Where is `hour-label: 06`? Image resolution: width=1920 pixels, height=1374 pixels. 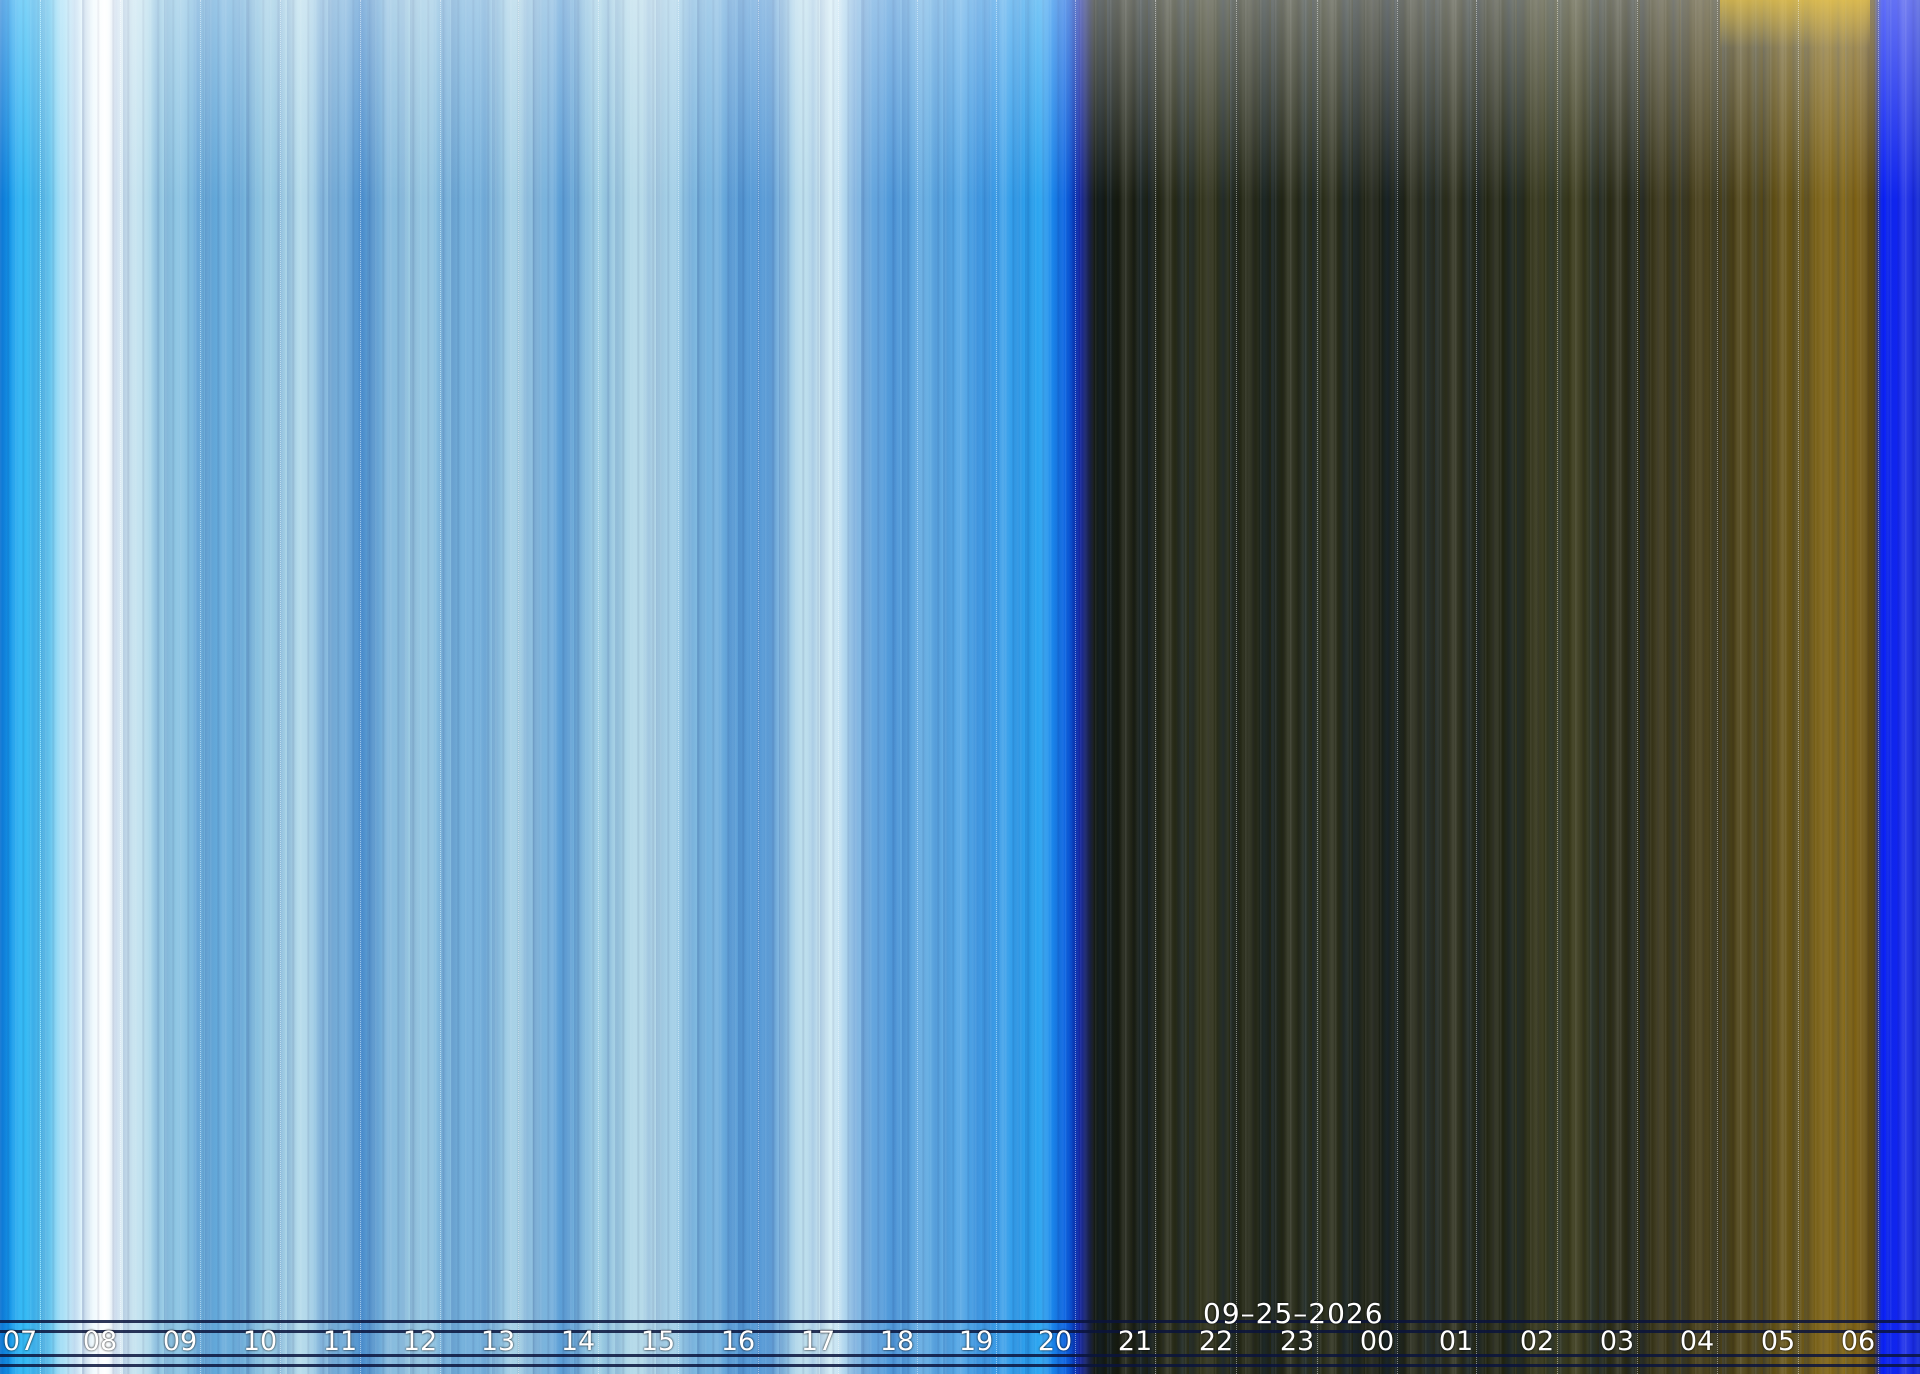 hour-label: 06 is located at coordinates (1858, 1341).